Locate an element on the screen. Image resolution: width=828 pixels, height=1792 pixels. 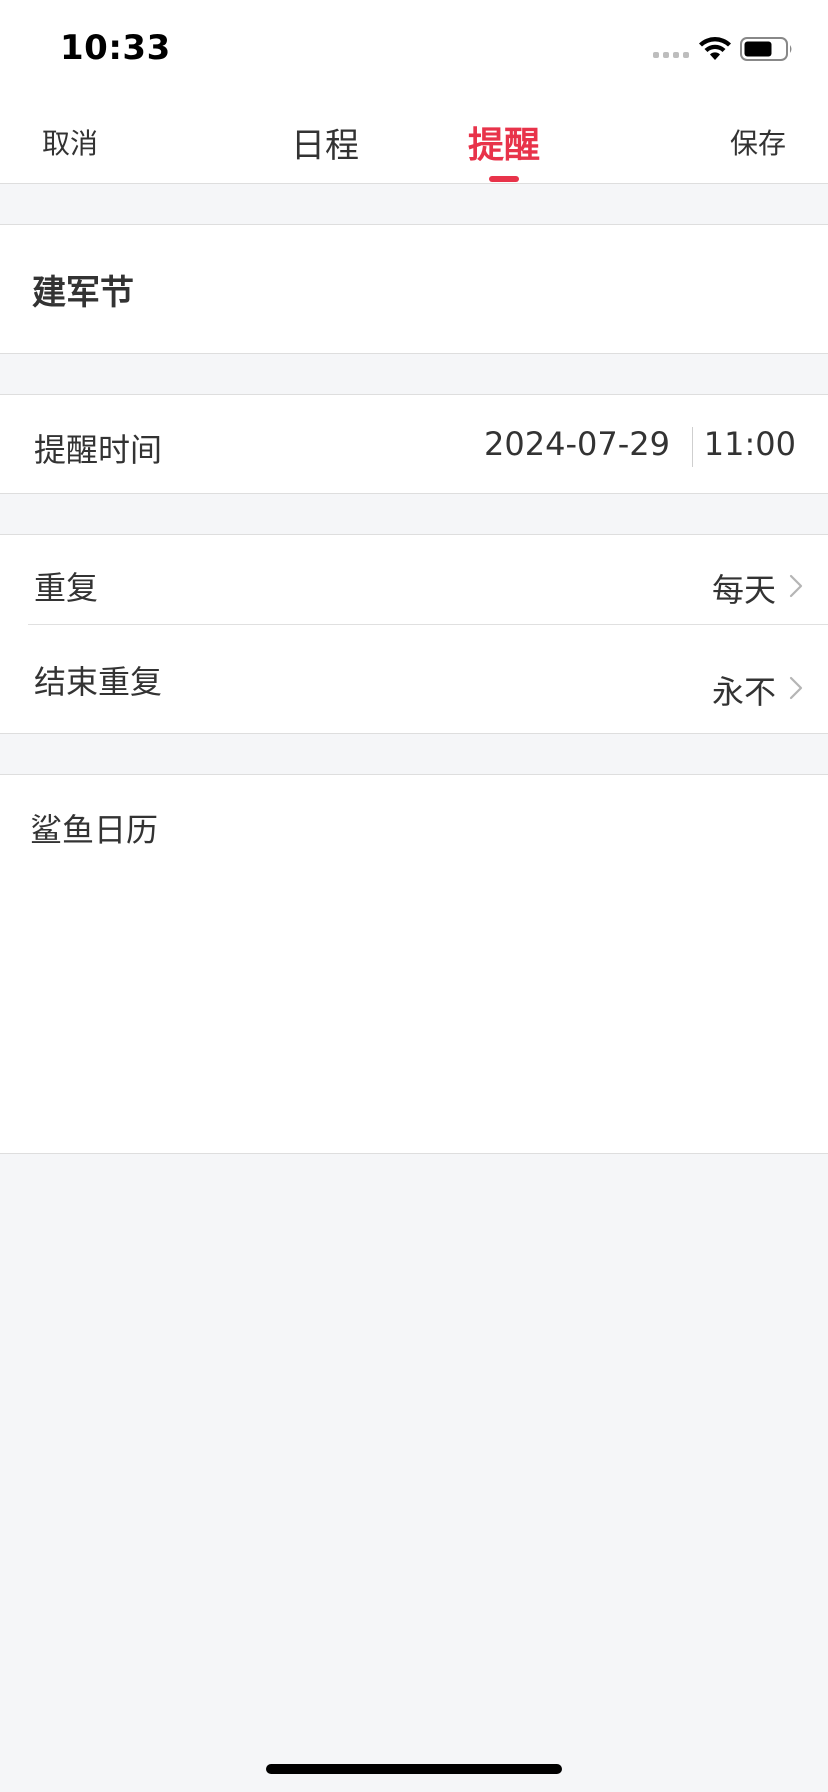
reminder-time-section: 提醒时间 2024-07-29 11:00 is located at coordinates (414, 444).